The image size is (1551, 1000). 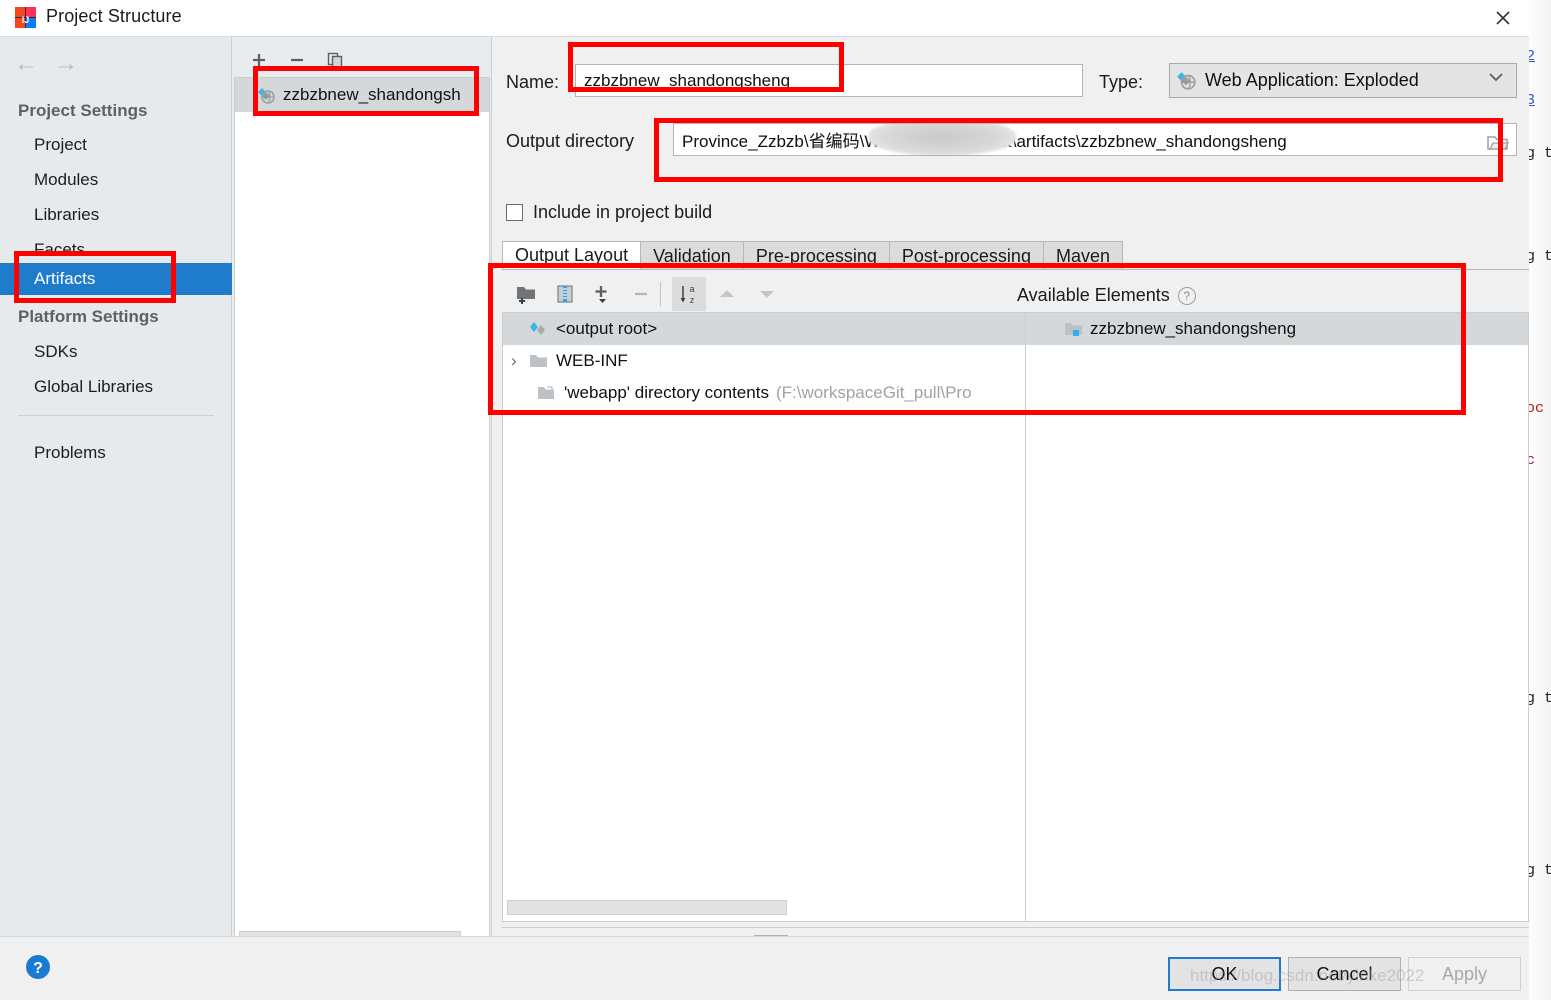 I want to click on arrow-right-icon: →, so click(x=66, y=64).